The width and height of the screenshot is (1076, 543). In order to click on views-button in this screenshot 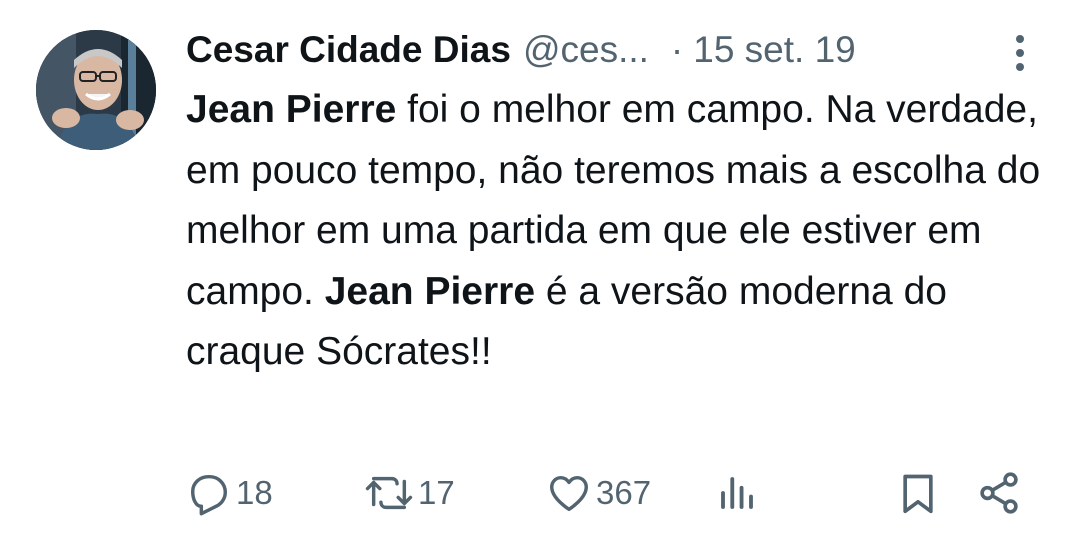, I will do `click(737, 493)`.